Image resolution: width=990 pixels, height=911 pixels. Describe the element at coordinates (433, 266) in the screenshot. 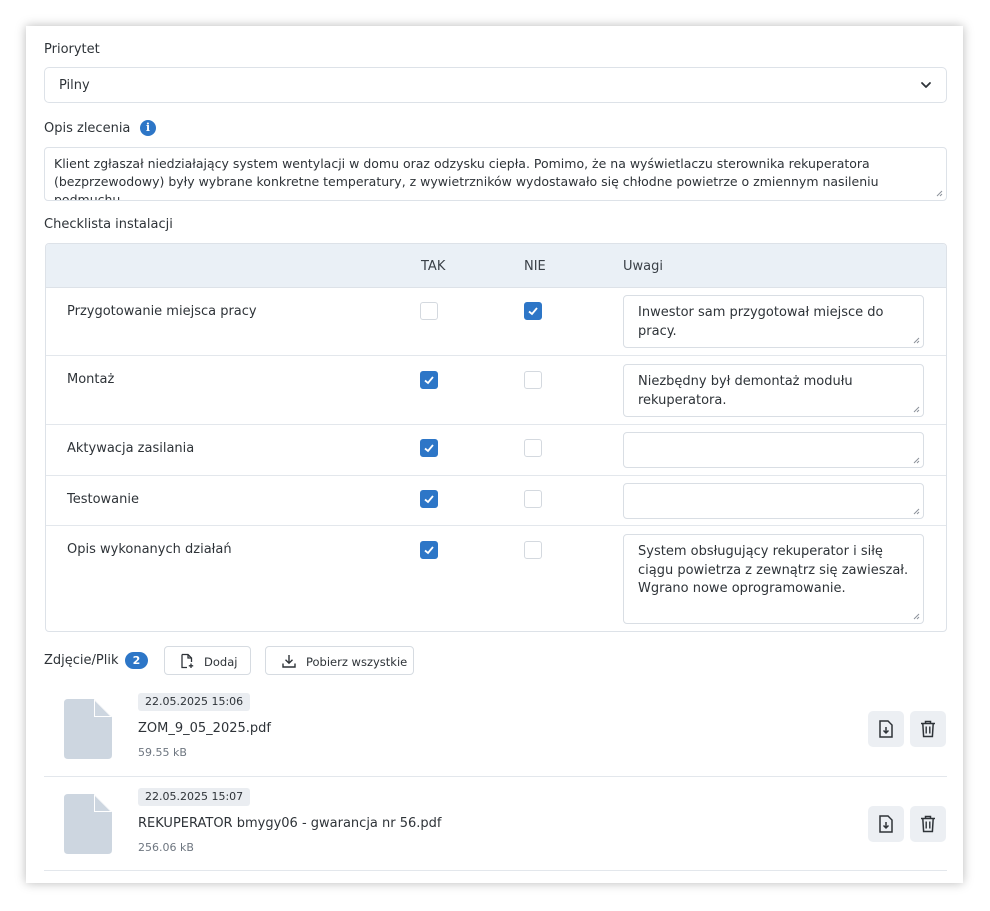

I see `header-yes: TAK` at that location.